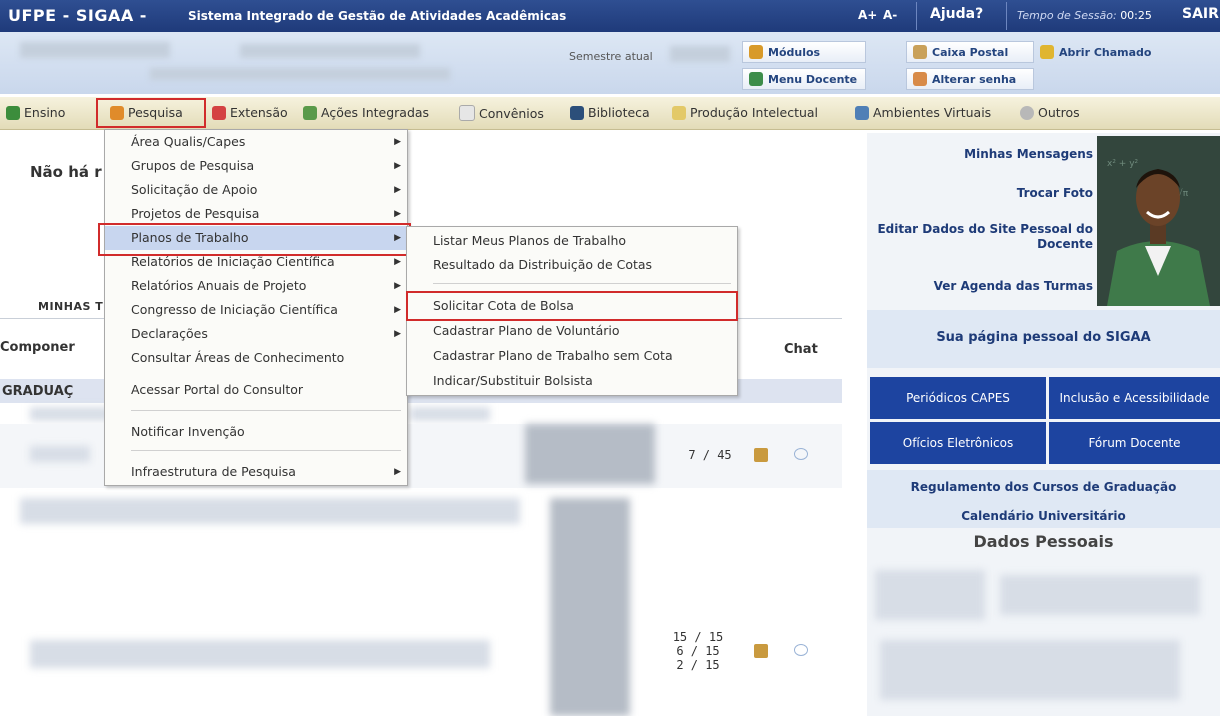  Describe the element at coordinates (980, 286) in the screenshot. I see `ver-agenda-link: Ver Agenda das Turmas` at that location.